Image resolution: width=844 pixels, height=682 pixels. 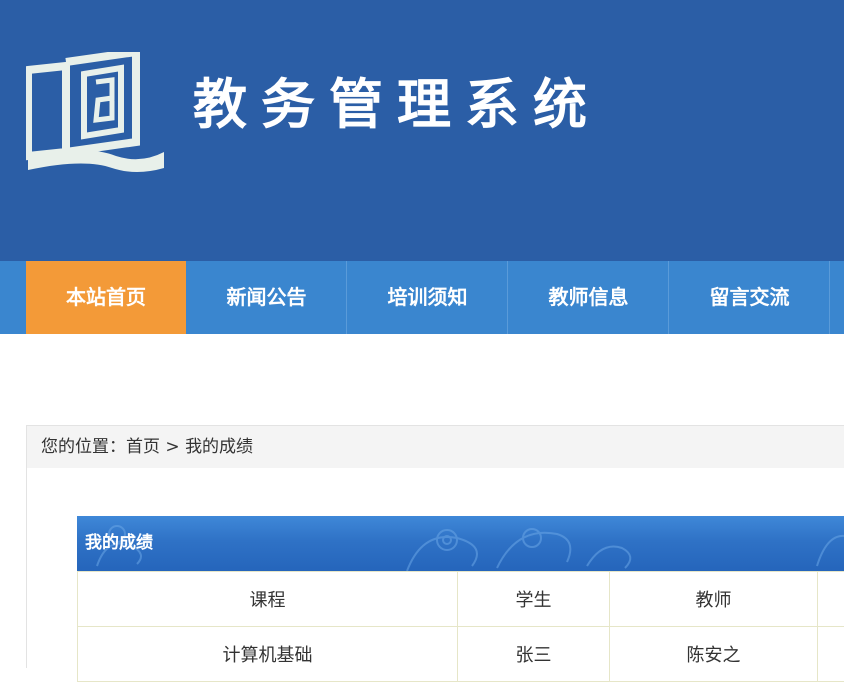 I want to click on breadcrumb-home-link: 首页, so click(x=143, y=447).